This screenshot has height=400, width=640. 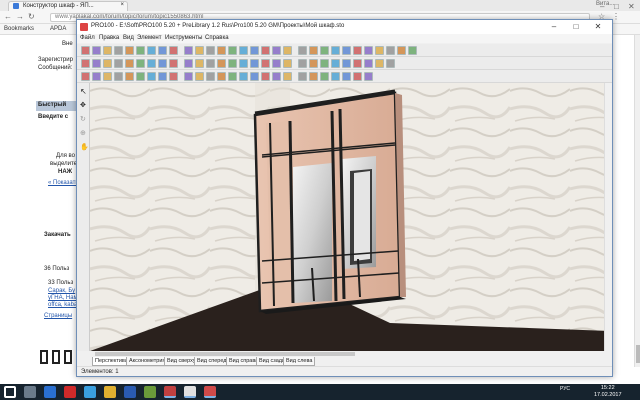 What do you see at coordinates (19, 29) in the screenshot?
I see `bookmark-bookmarks: Bookmarks` at bounding box center [19, 29].